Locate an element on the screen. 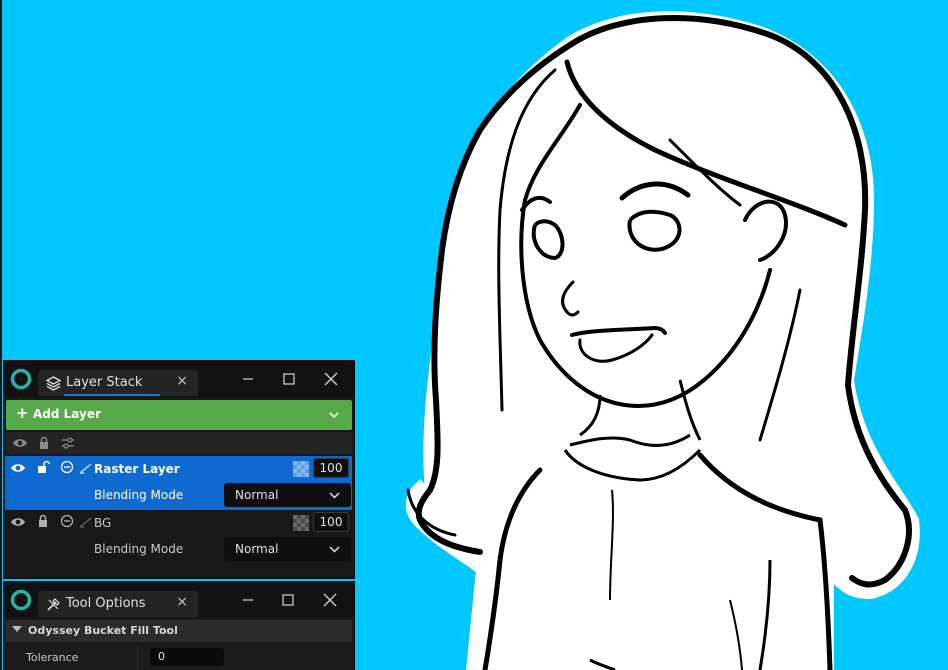  layer-name: Raster Layer is located at coordinates (137, 469).